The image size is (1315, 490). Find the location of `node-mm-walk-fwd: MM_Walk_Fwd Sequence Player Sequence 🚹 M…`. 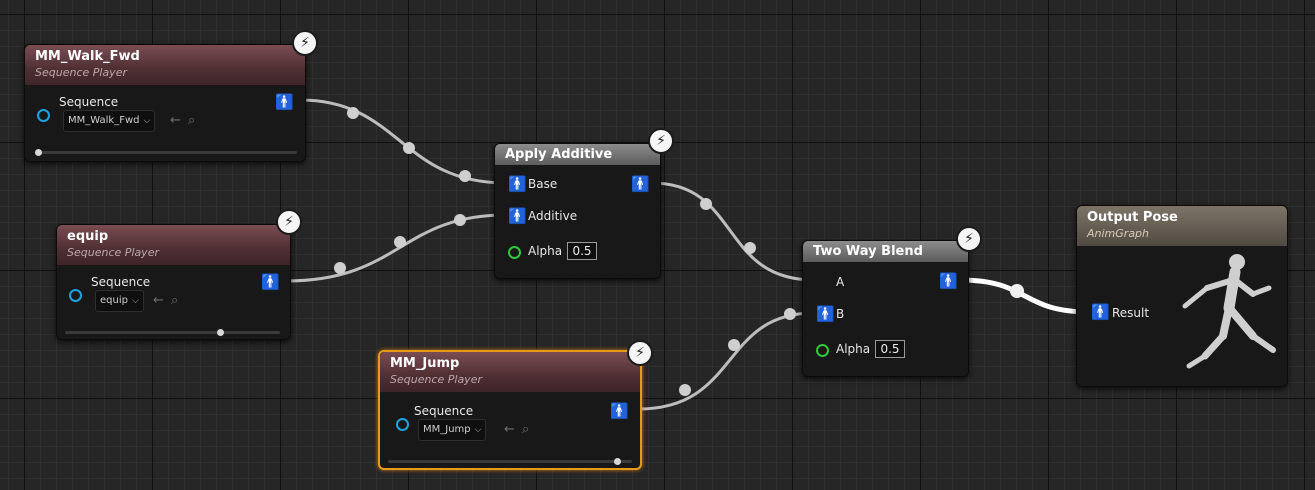

node-mm-walk-fwd: MM_Walk_Fwd Sequence Player Sequence 🚹 M… is located at coordinates (165, 103).